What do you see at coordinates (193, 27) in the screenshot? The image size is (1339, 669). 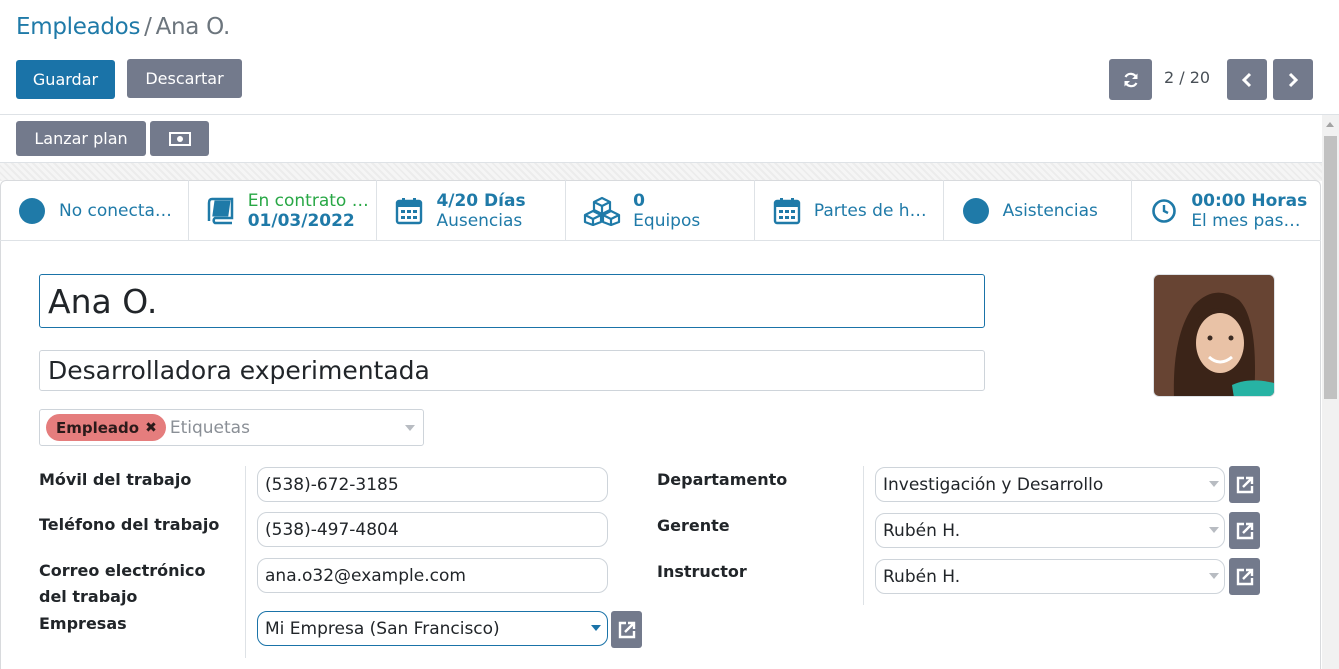 I see `breadcrumb-current: Ana O.` at bounding box center [193, 27].